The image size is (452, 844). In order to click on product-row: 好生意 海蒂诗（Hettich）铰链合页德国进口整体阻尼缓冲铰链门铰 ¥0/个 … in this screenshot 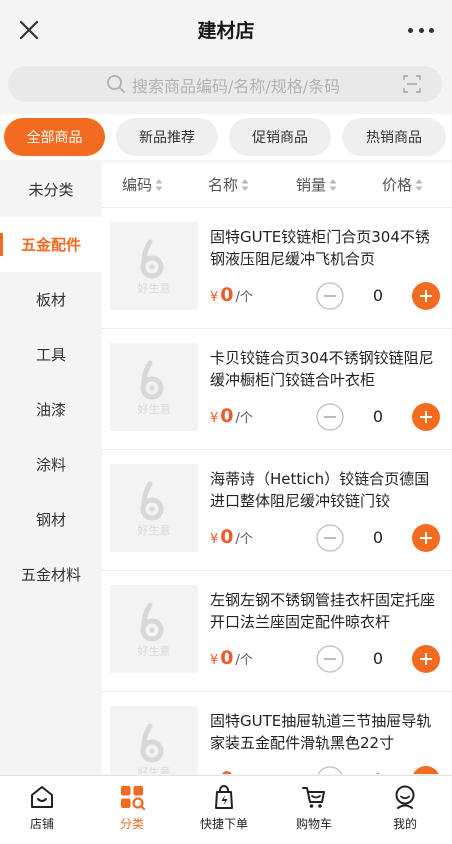, I will do `click(277, 509)`.